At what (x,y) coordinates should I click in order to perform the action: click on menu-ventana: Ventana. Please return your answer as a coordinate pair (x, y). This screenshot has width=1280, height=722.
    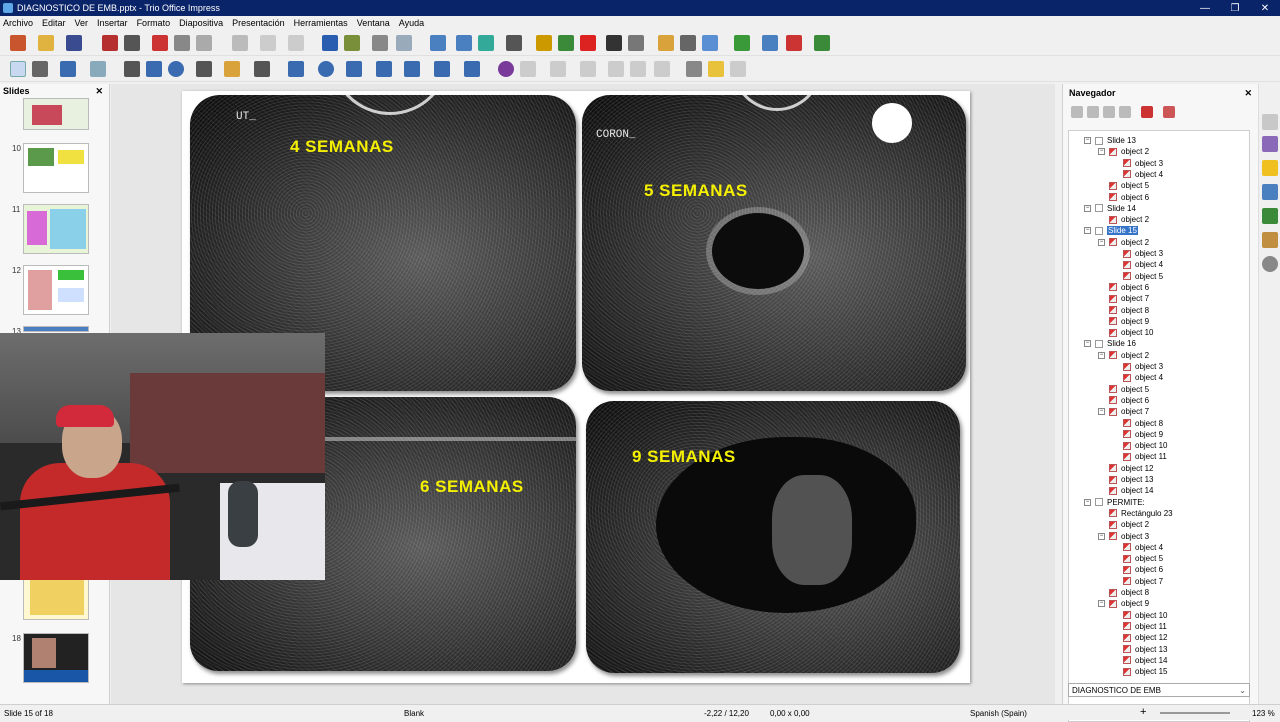
    Looking at the image, I should click on (373, 23).